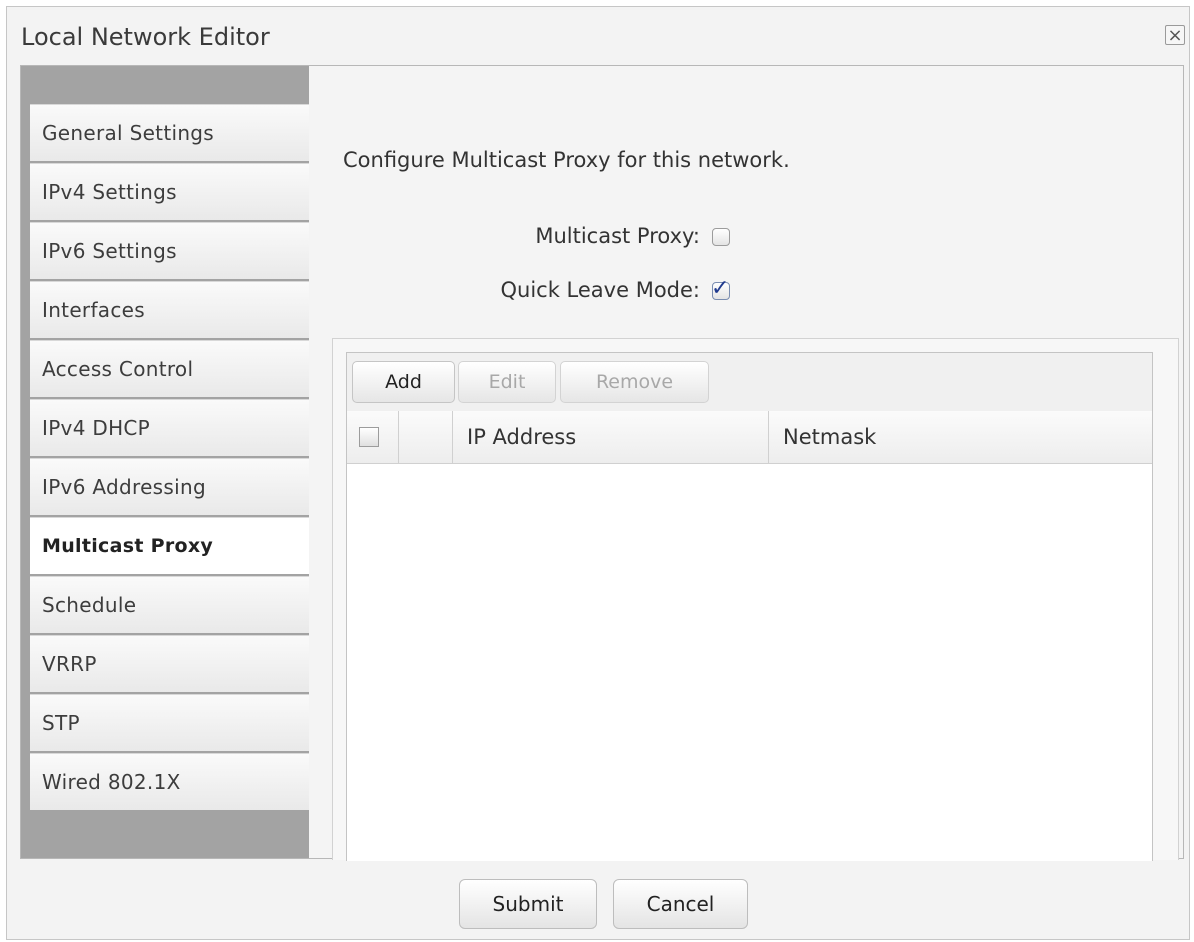 The height and width of the screenshot is (942, 1194). What do you see at coordinates (528, 904) in the screenshot?
I see `submit-button: Submit` at bounding box center [528, 904].